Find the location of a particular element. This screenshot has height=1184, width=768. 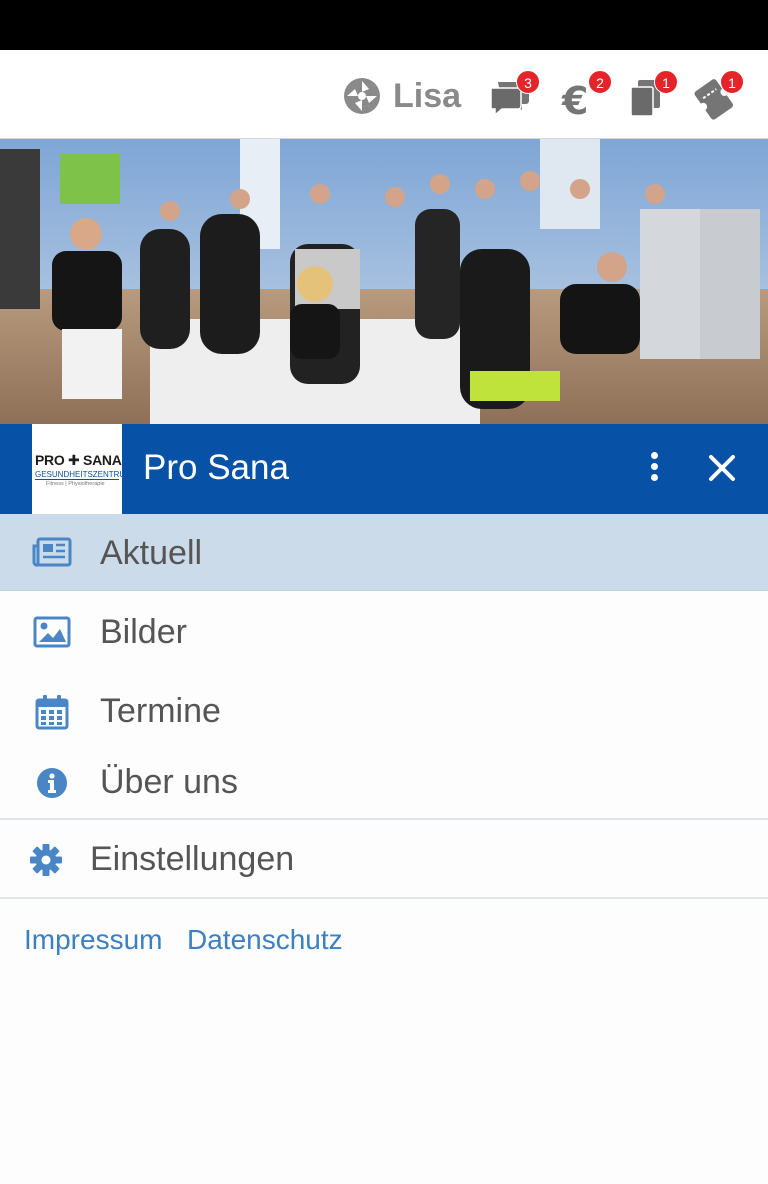

menu-item-bilder: Bilder is located at coordinates (384, 632).